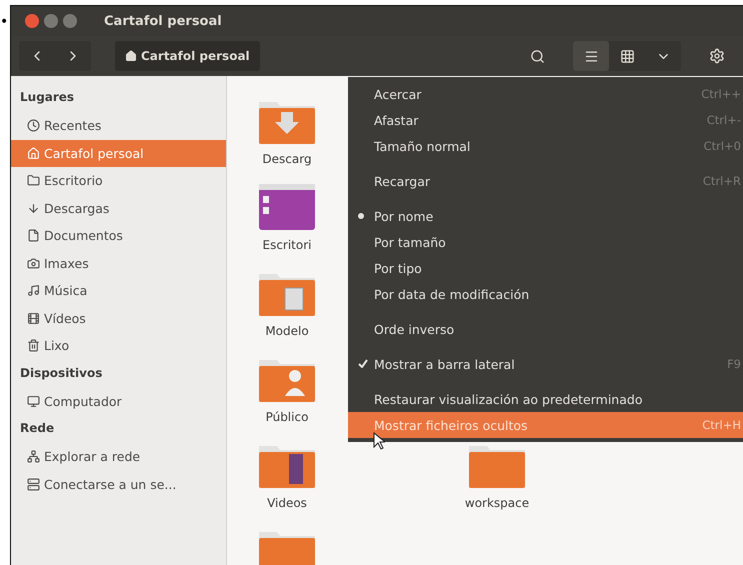 This screenshot has width=743, height=565. What do you see at coordinates (66, 290) in the screenshot?
I see `sidebar-item-label: Música` at bounding box center [66, 290].